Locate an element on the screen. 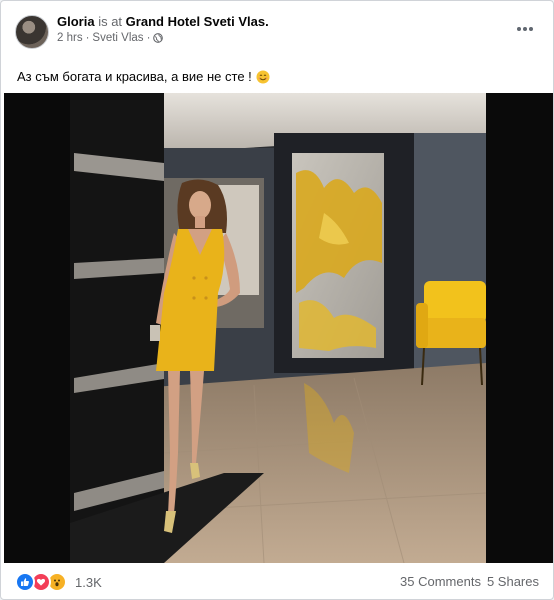 The width and height of the screenshot is (554, 600). post-message: Аз съм богата и красива, а вие не сте ! is located at coordinates (134, 76).